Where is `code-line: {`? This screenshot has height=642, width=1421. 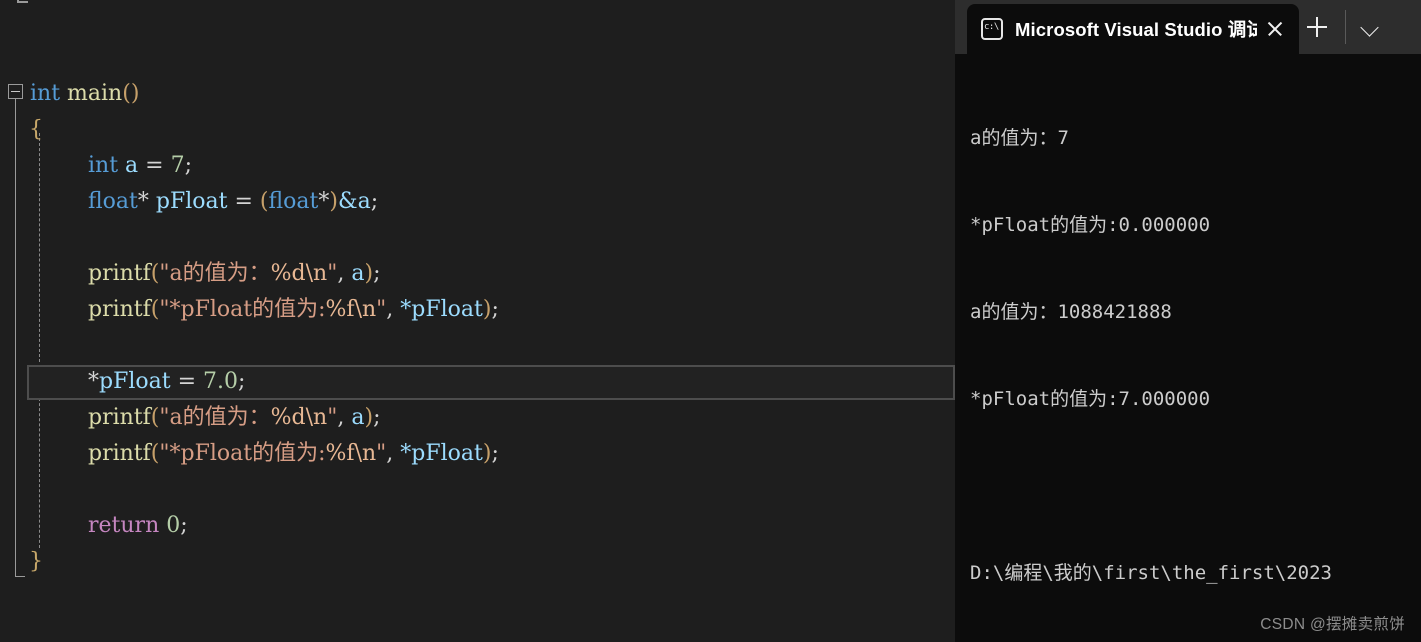
code-line: { is located at coordinates (36, 130).